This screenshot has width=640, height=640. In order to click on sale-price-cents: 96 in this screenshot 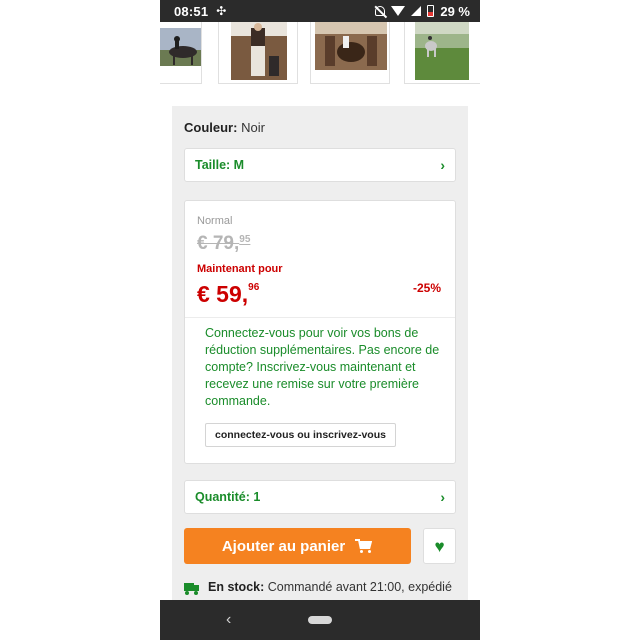, I will do `click(254, 287)`.